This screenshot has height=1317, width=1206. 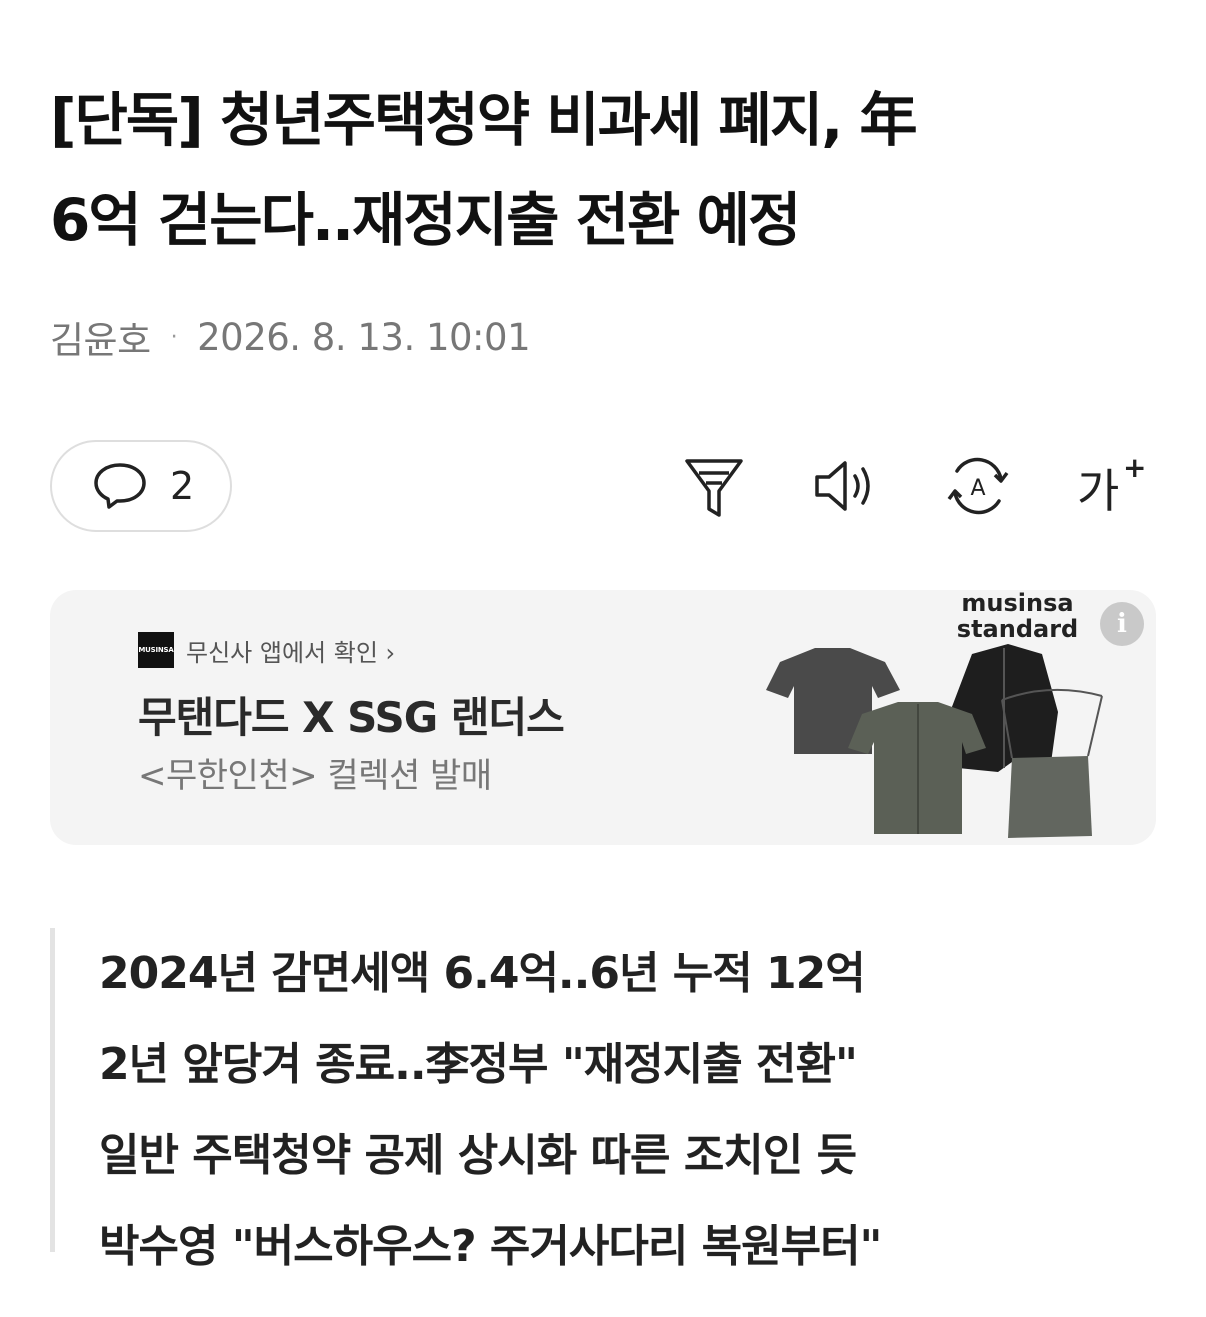 I want to click on translate-icon: A, so click(x=978, y=486).